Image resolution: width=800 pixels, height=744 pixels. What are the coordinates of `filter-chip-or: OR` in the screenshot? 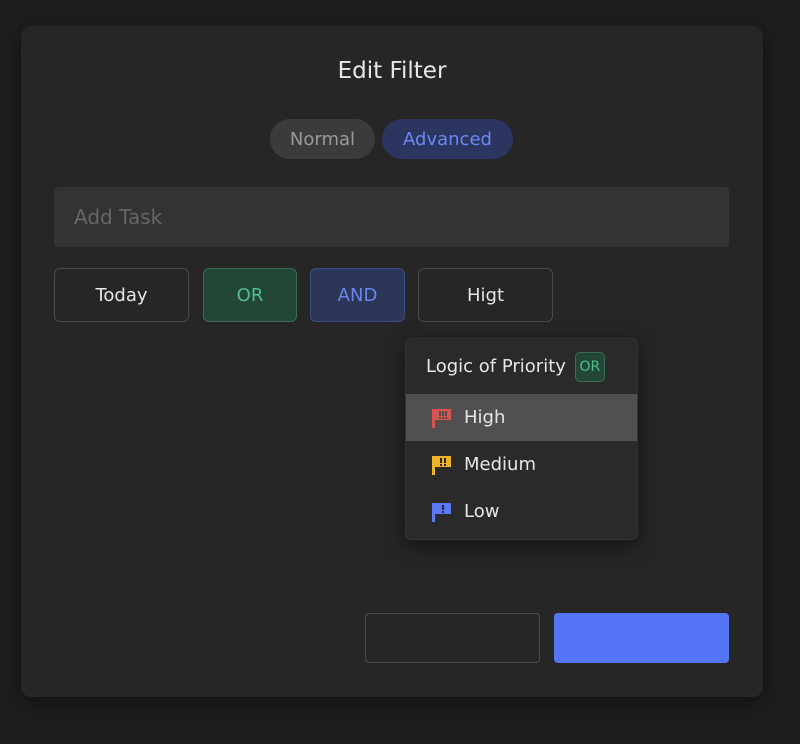 It's located at (250, 295).